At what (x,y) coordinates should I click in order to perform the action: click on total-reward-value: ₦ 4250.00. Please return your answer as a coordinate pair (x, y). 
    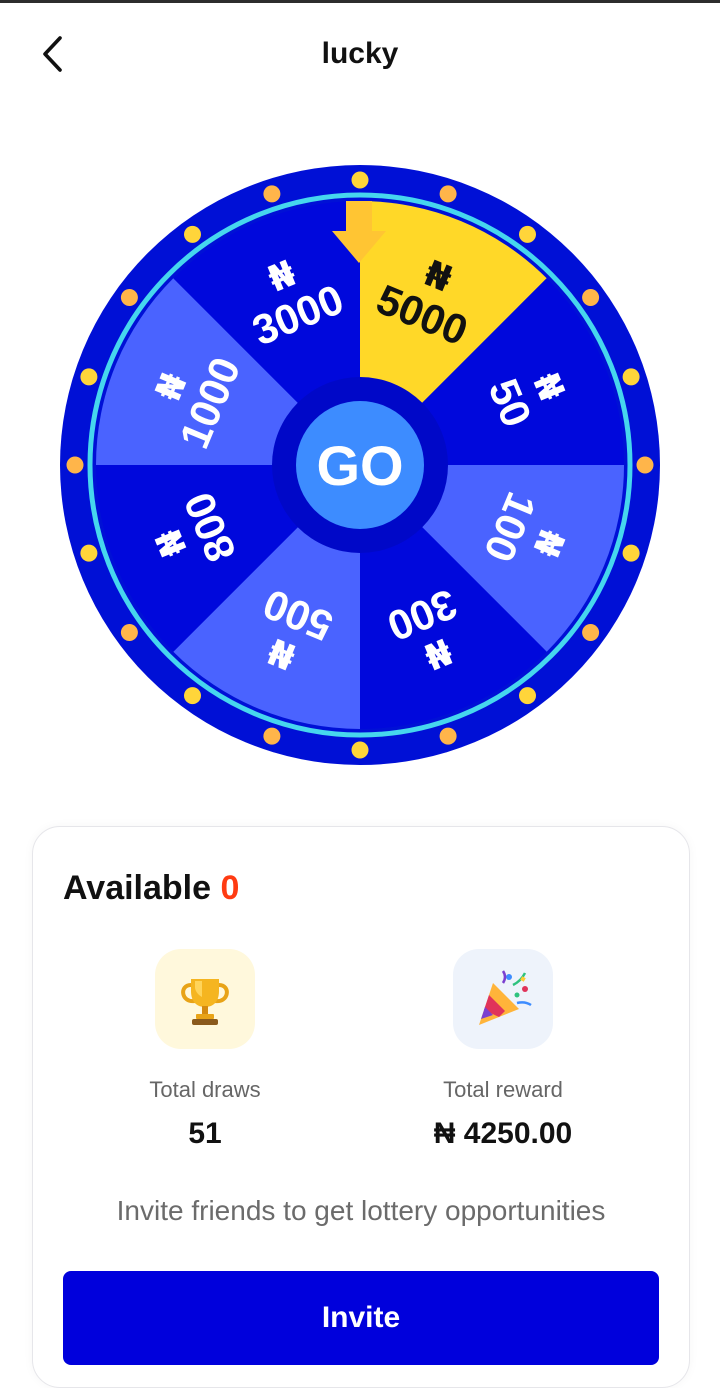
    Looking at the image, I should click on (503, 1133).